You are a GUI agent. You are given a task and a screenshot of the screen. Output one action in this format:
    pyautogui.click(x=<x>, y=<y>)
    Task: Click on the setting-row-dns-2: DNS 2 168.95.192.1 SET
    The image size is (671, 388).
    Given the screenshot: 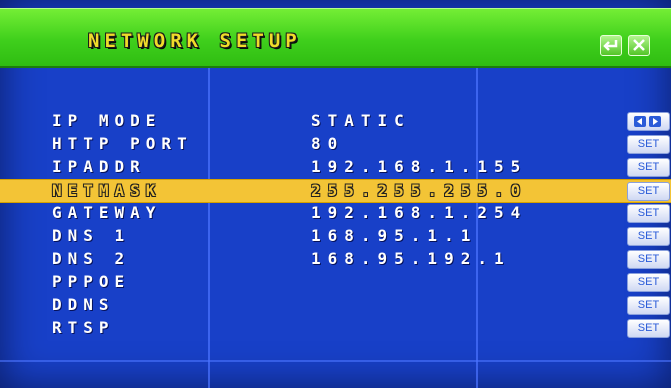 What is the action you would take?
    pyautogui.click(x=335, y=259)
    